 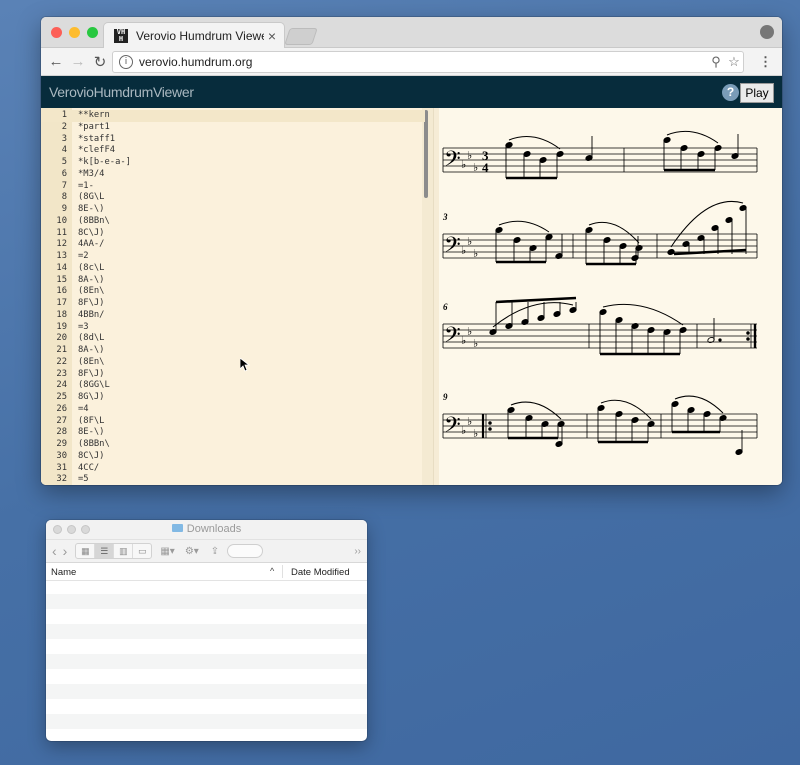 I want to click on editor-line: 28 8E-\), so click(x=233, y=433).